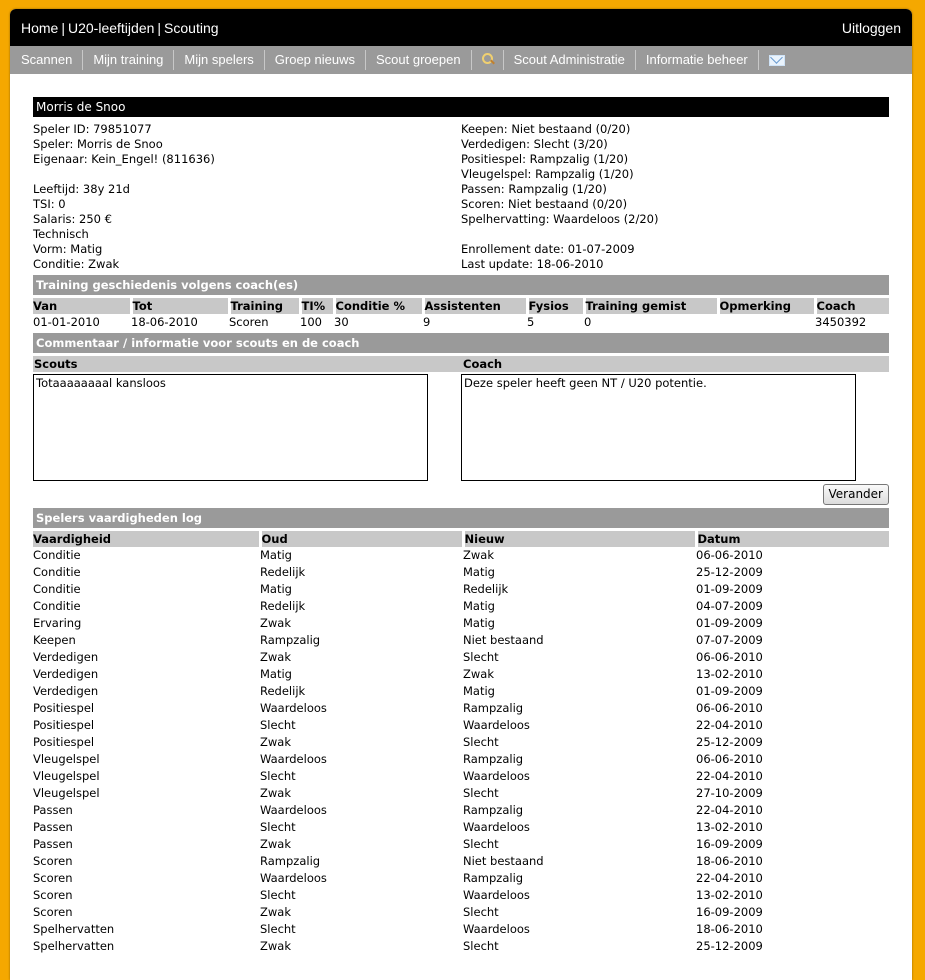 The width and height of the screenshot is (925, 980). I want to click on player-info-line: TSI: 0, so click(49, 204).